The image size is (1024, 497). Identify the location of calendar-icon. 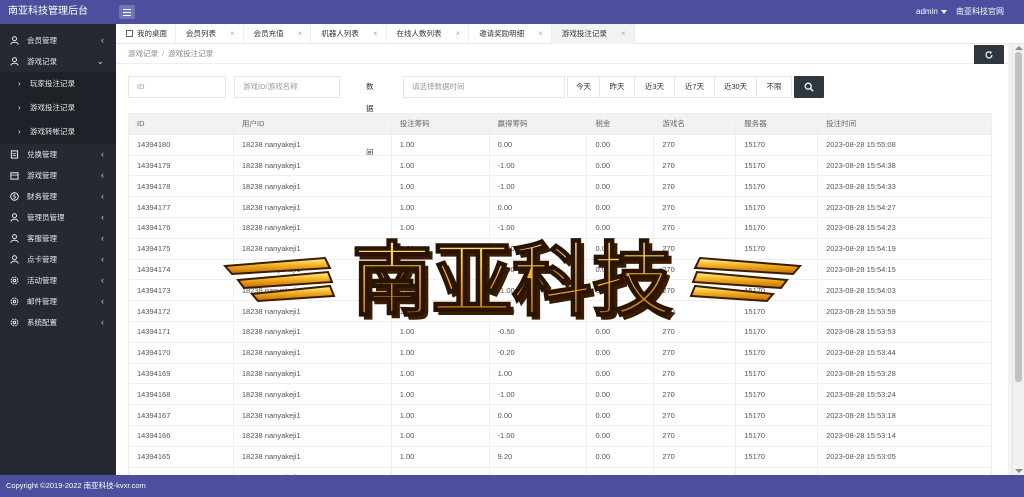
(14, 176).